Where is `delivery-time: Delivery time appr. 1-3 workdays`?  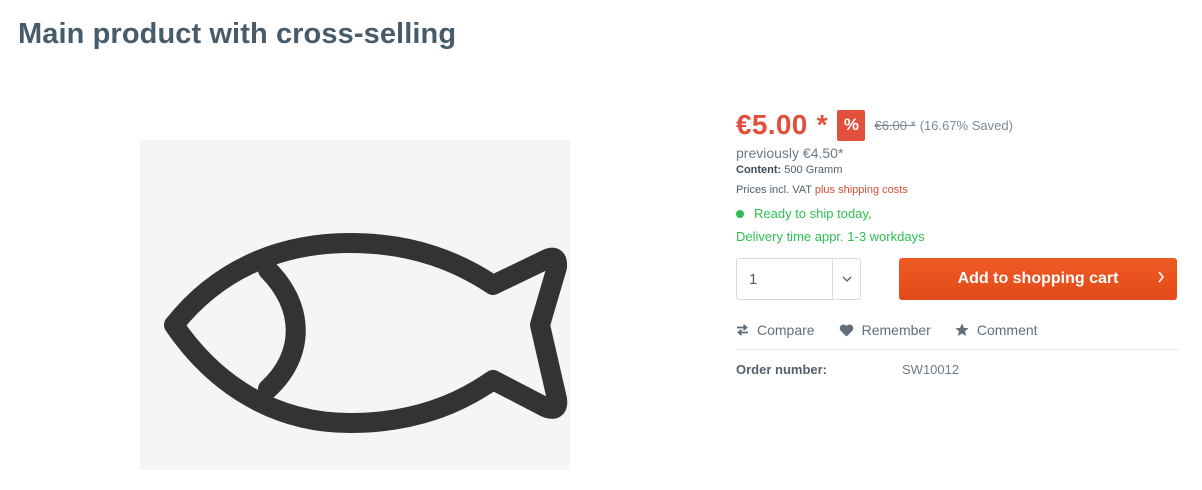
delivery-time: Delivery time appr. 1-3 workdays is located at coordinates (830, 236).